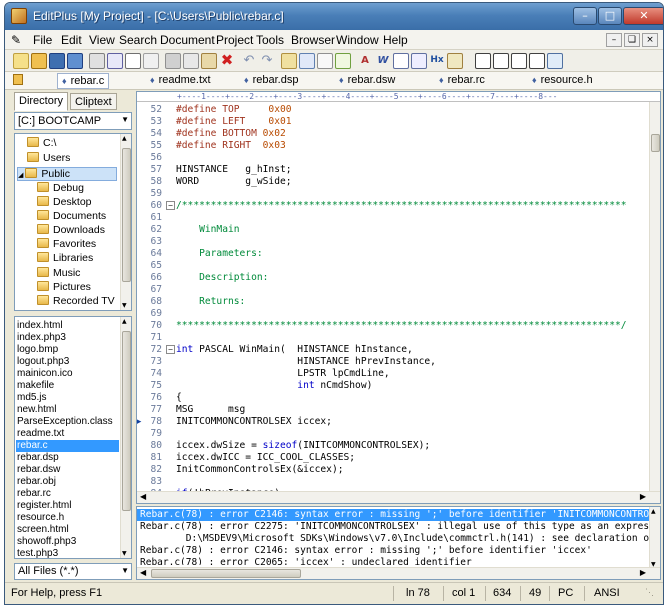 This screenshot has height=607, width=668. What do you see at coordinates (37, 553) in the screenshot?
I see `list-item: test.php3` at bounding box center [37, 553].